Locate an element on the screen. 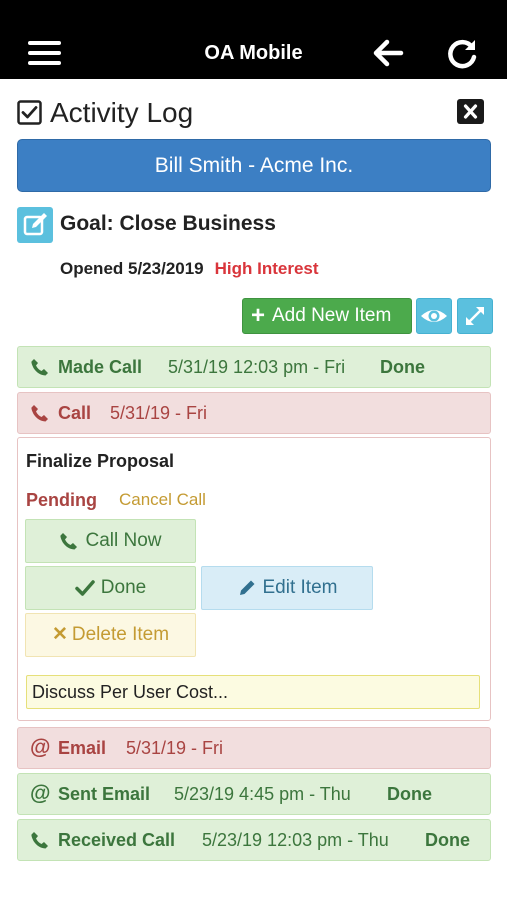 The width and height of the screenshot is (507, 900). refresh-icon is located at coordinates (463, 54).